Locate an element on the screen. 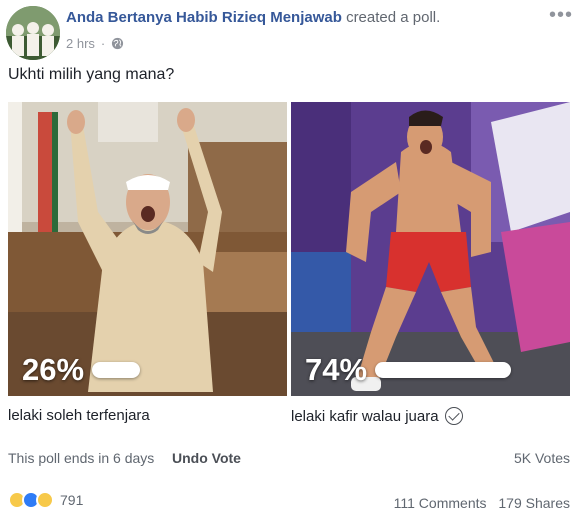 The height and width of the screenshot is (521, 583). post-action: created a poll. is located at coordinates (393, 17).